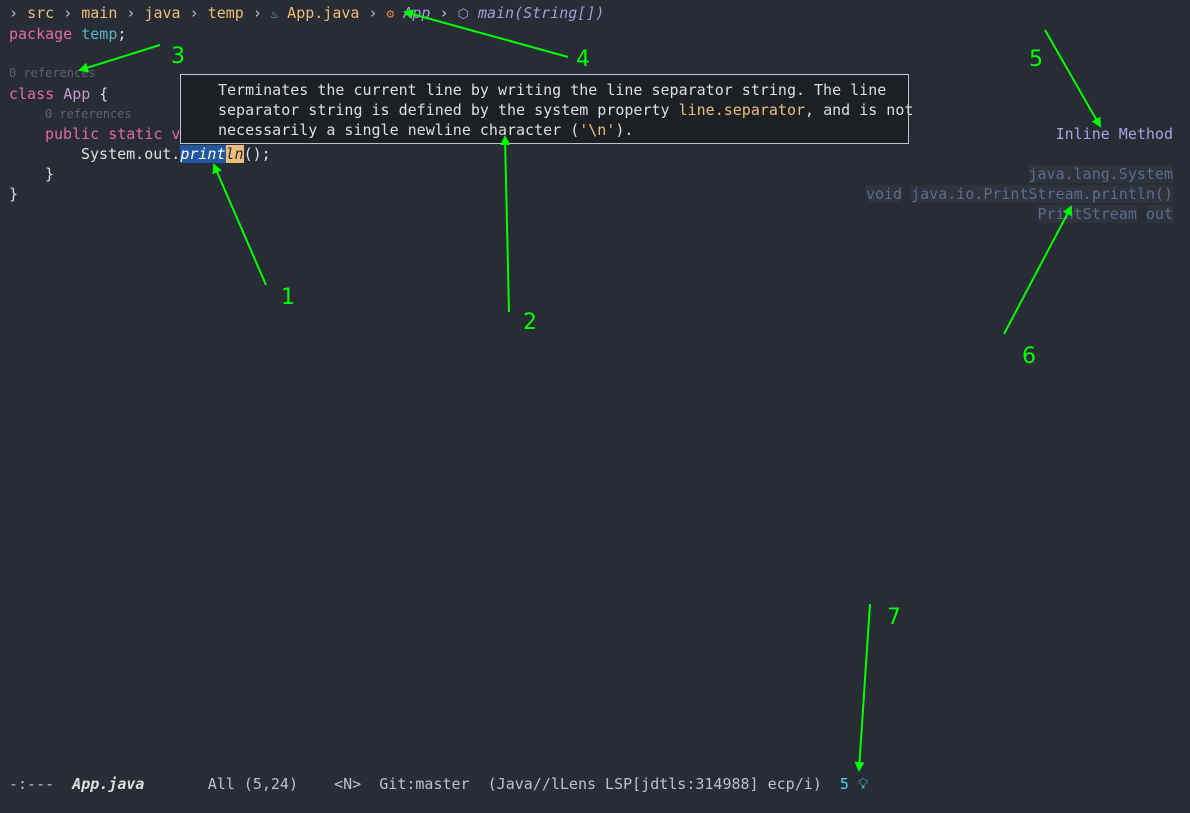 The image size is (1190, 813). I want to click on annotation-label-5: 5, so click(1036, 59).